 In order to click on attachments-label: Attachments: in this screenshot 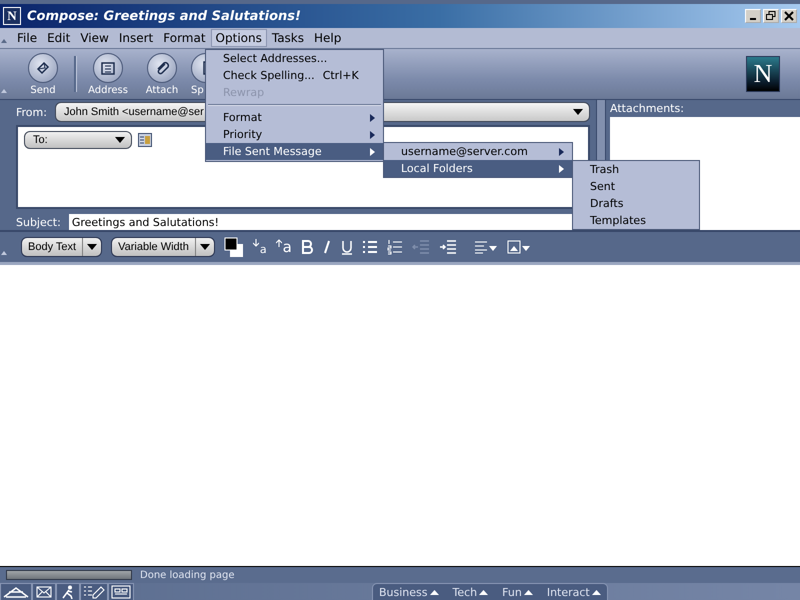, I will do `click(647, 108)`.